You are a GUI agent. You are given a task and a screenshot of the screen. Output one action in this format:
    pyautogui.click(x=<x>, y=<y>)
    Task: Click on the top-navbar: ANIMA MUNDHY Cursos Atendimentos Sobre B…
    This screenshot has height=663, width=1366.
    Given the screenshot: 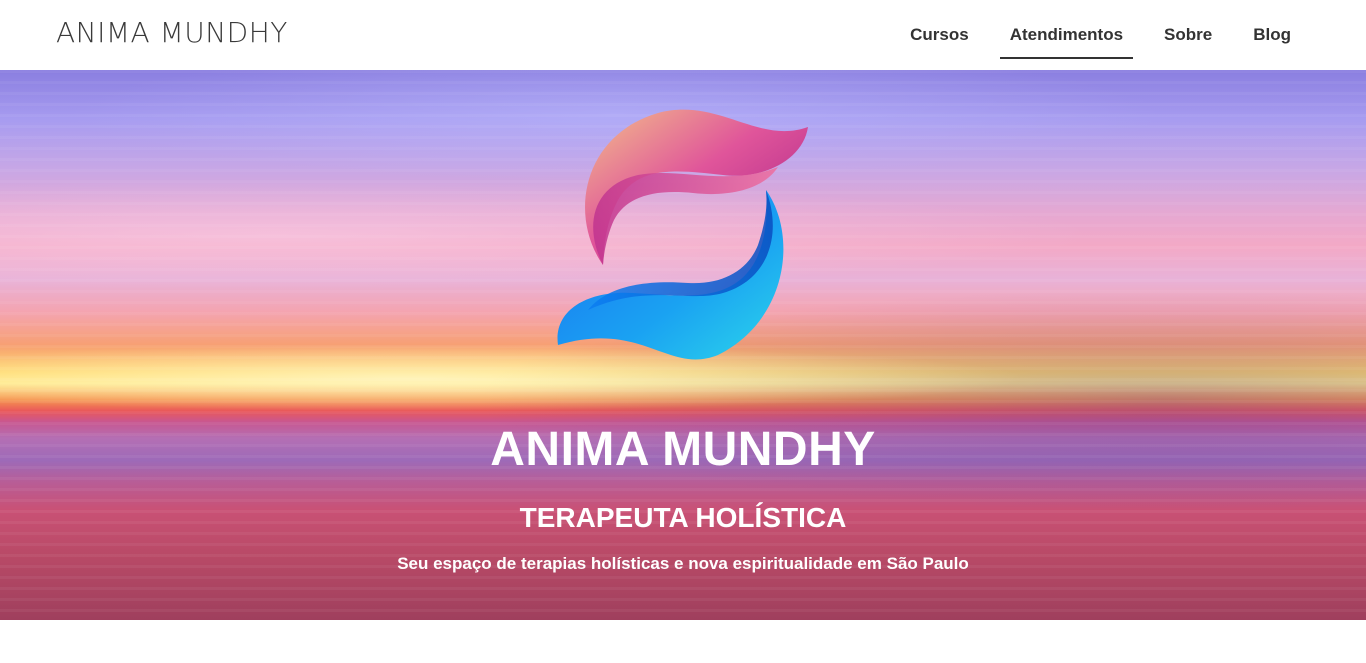 What is the action you would take?
    pyautogui.click(x=683, y=35)
    